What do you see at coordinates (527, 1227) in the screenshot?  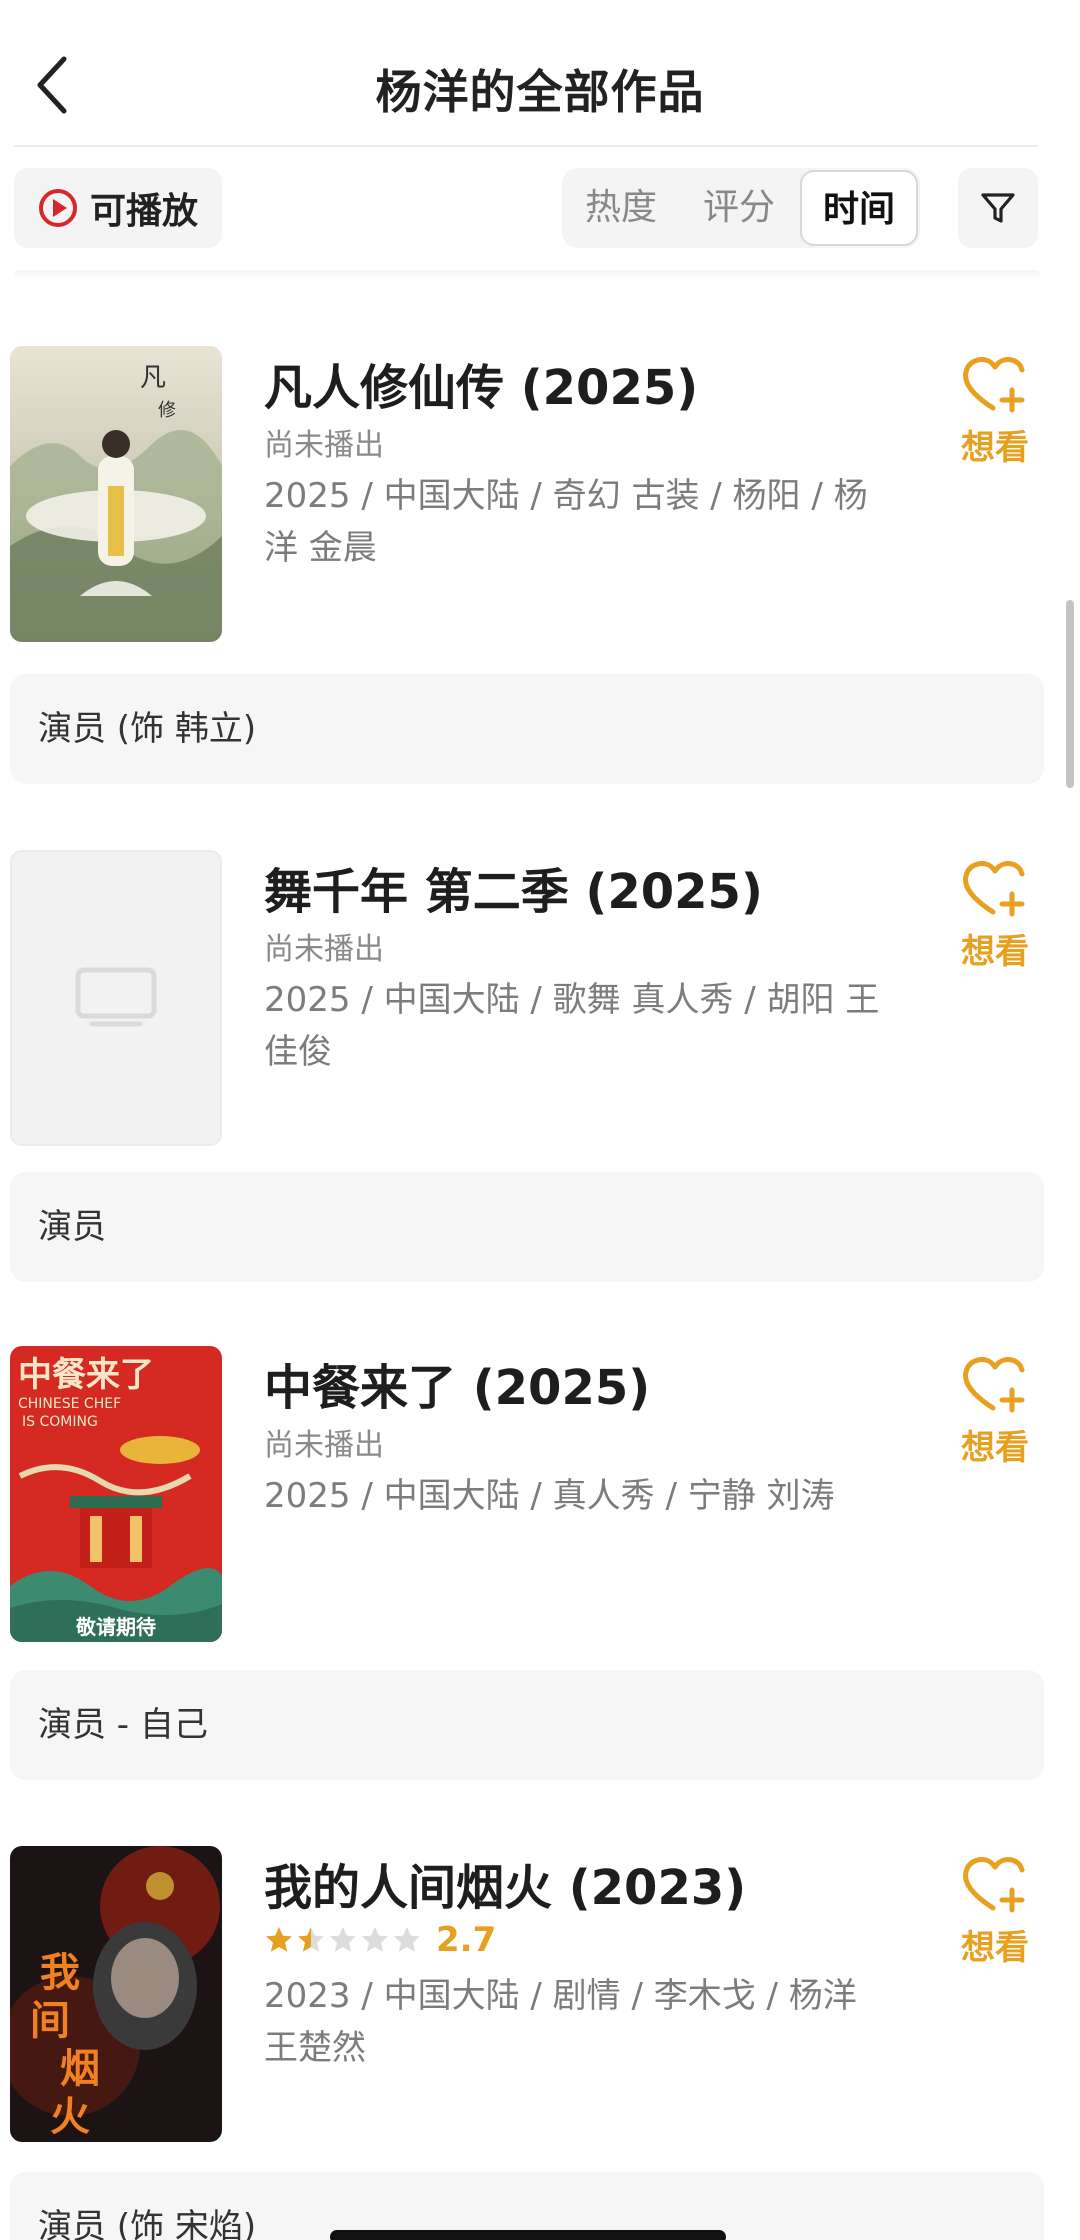 I see `role-info: 演员` at bounding box center [527, 1227].